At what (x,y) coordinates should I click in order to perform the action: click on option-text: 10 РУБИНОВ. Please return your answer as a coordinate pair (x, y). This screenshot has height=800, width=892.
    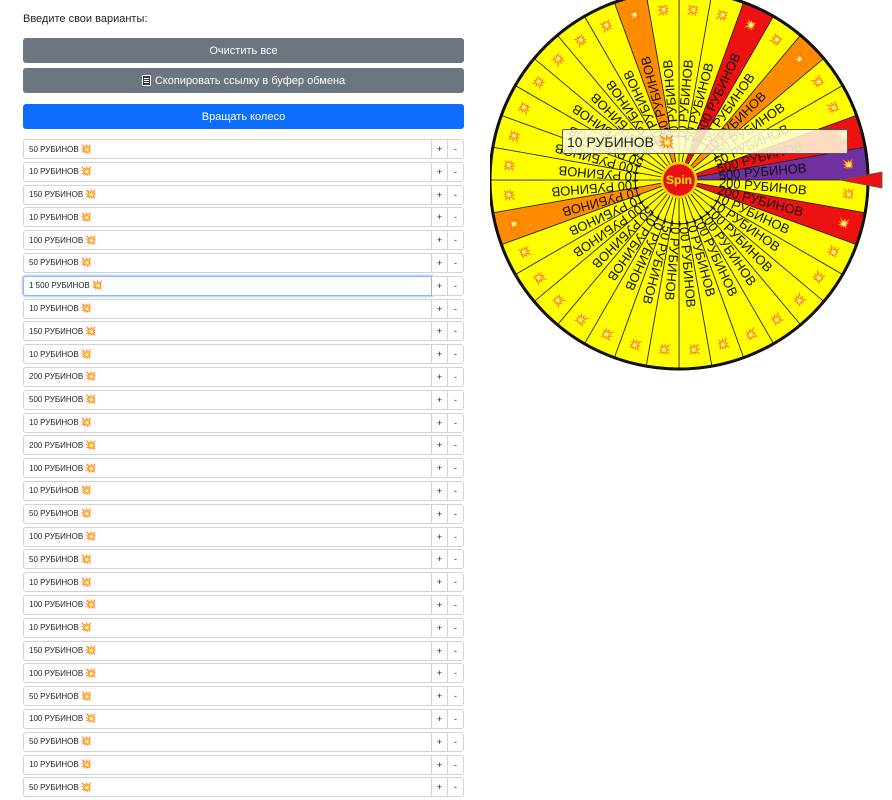
    Looking at the image, I should click on (54, 628).